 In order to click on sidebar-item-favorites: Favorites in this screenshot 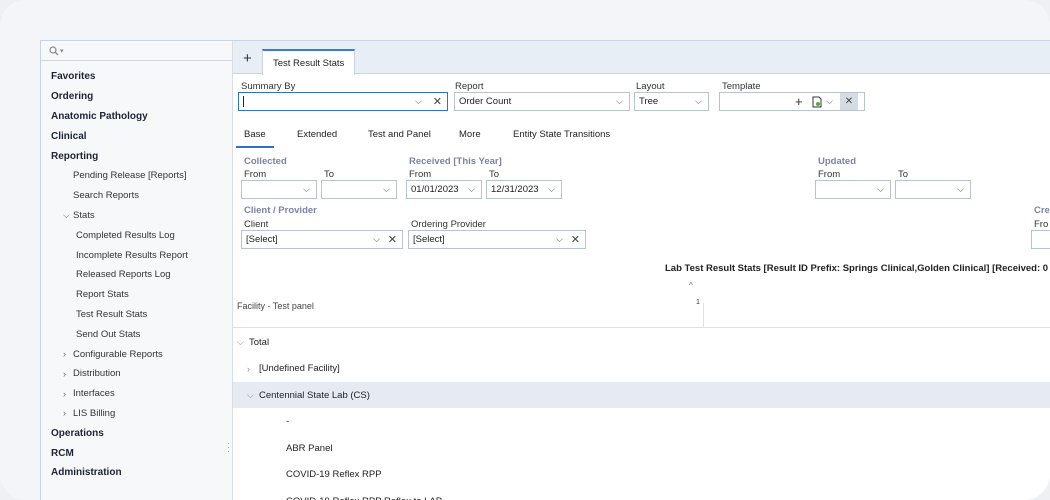, I will do `click(136, 77)`.